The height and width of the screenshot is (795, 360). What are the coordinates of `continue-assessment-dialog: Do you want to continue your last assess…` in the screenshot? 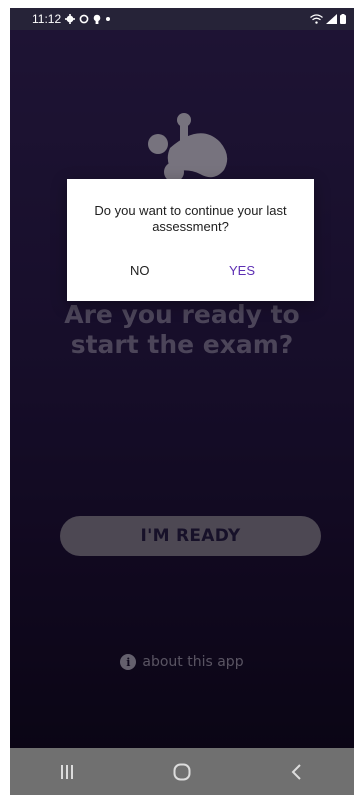 It's located at (190, 240).